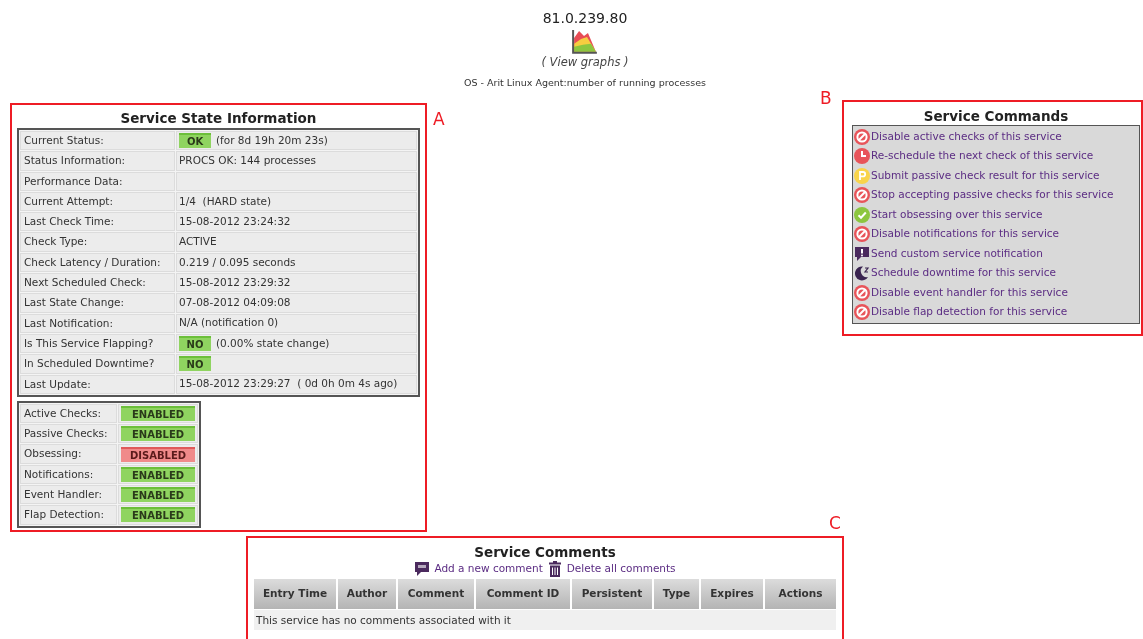  I want to click on row-label: Flap Detection:, so click(68, 515).